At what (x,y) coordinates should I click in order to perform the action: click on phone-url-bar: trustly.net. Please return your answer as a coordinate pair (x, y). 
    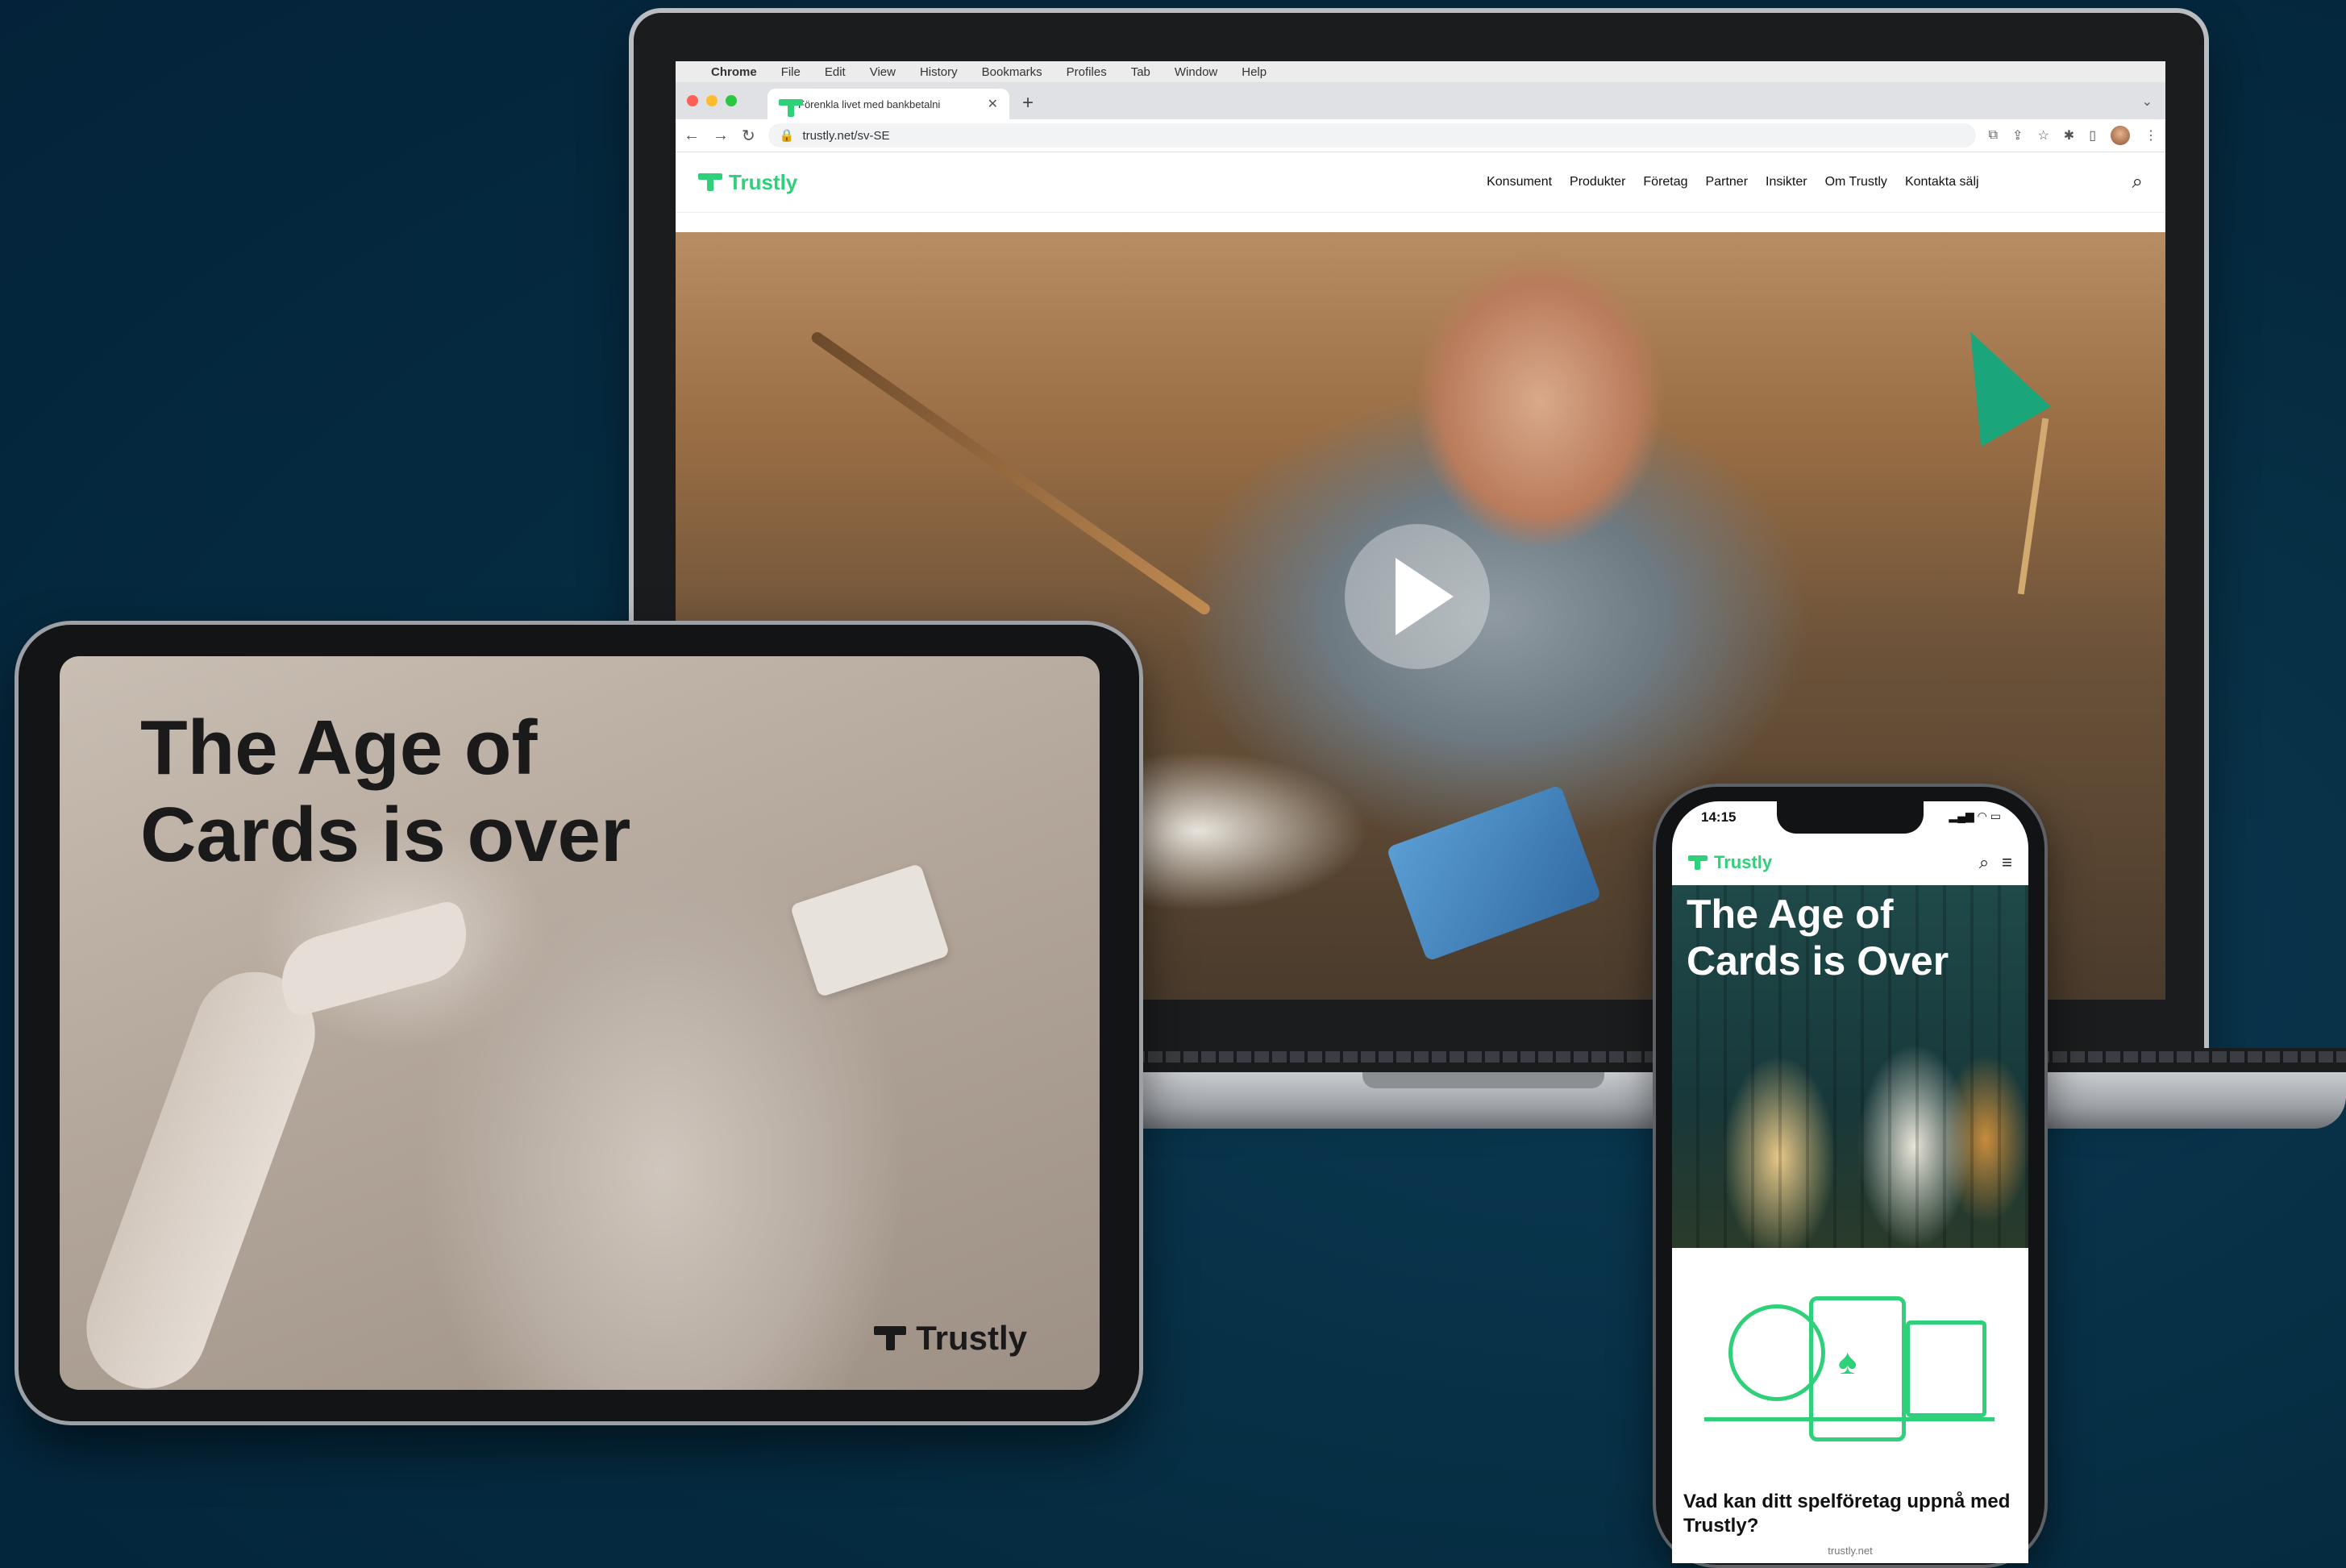
    Looking at the image, I should click on (1850, 1551).